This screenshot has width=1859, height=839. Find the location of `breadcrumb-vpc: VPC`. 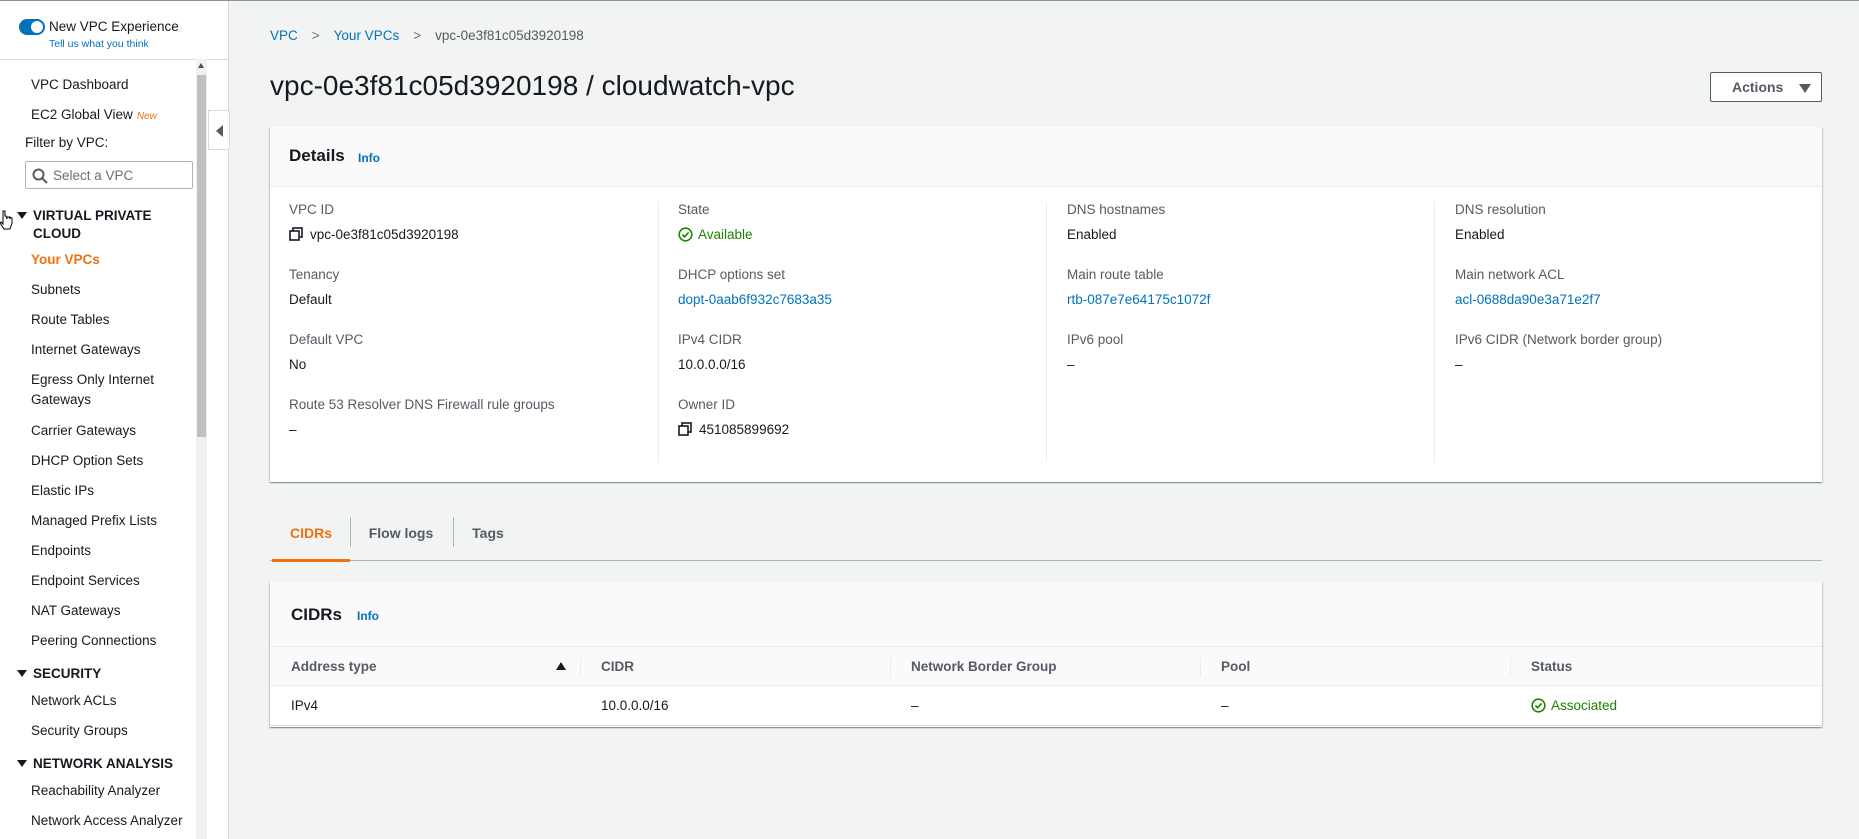

breadcrumb-vpc: VPC is located at coordinates (284, 35).